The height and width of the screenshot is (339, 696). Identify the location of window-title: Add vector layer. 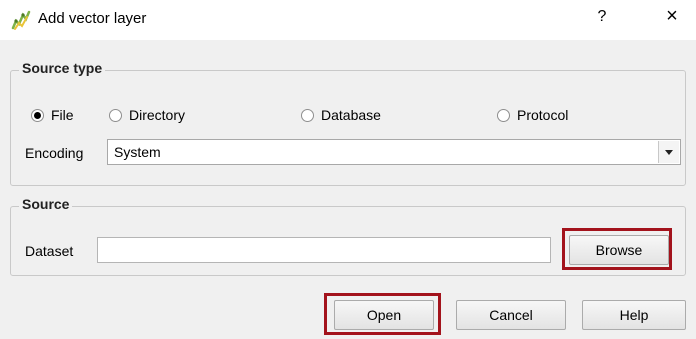
(92, 18).